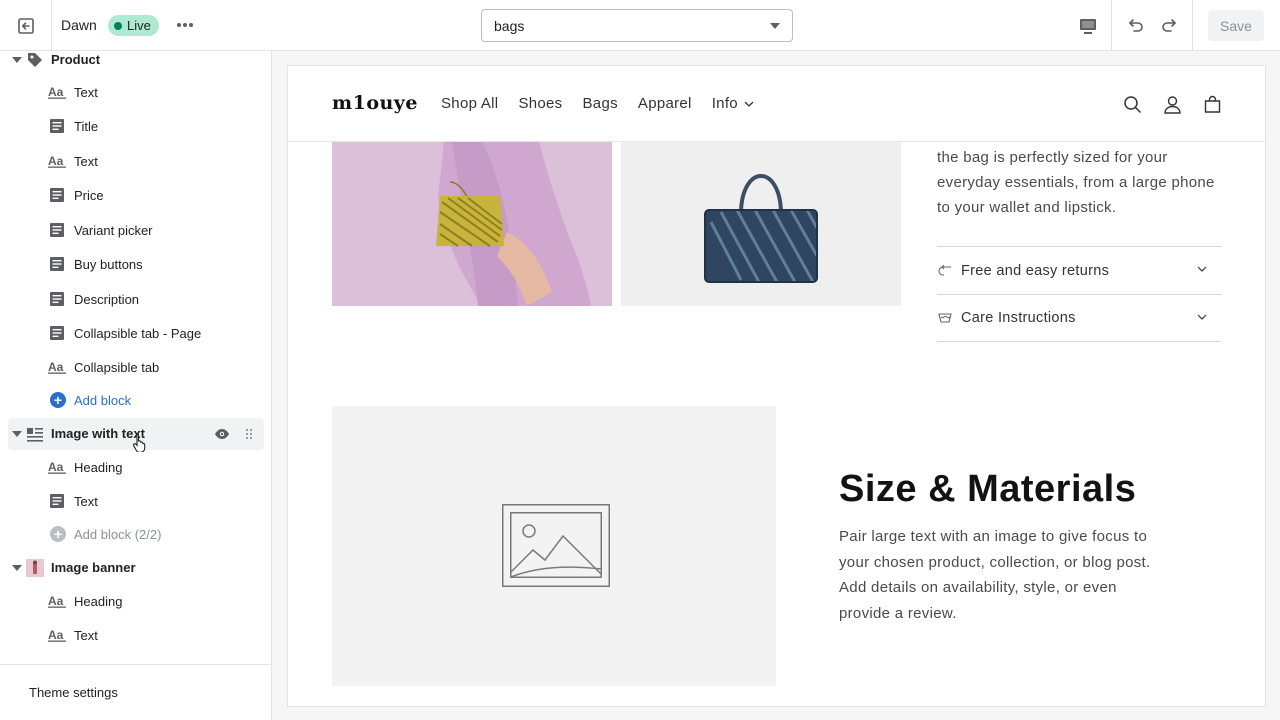 The height and width of the screenshot is (720, 1280). What do you see at coordinates (724, 103) in the screenshot?
I see `nav-info-label: Info` at bounding box center [724, 103].